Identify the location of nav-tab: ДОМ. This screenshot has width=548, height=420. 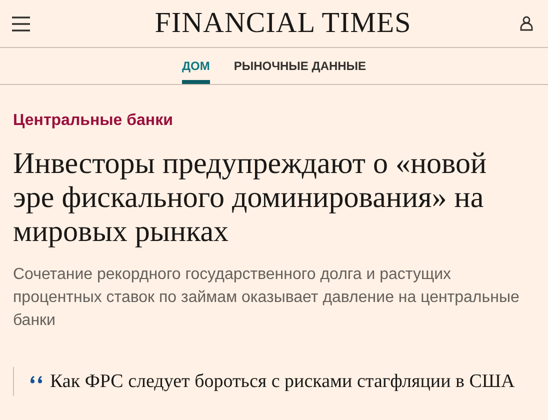
(196, 66).